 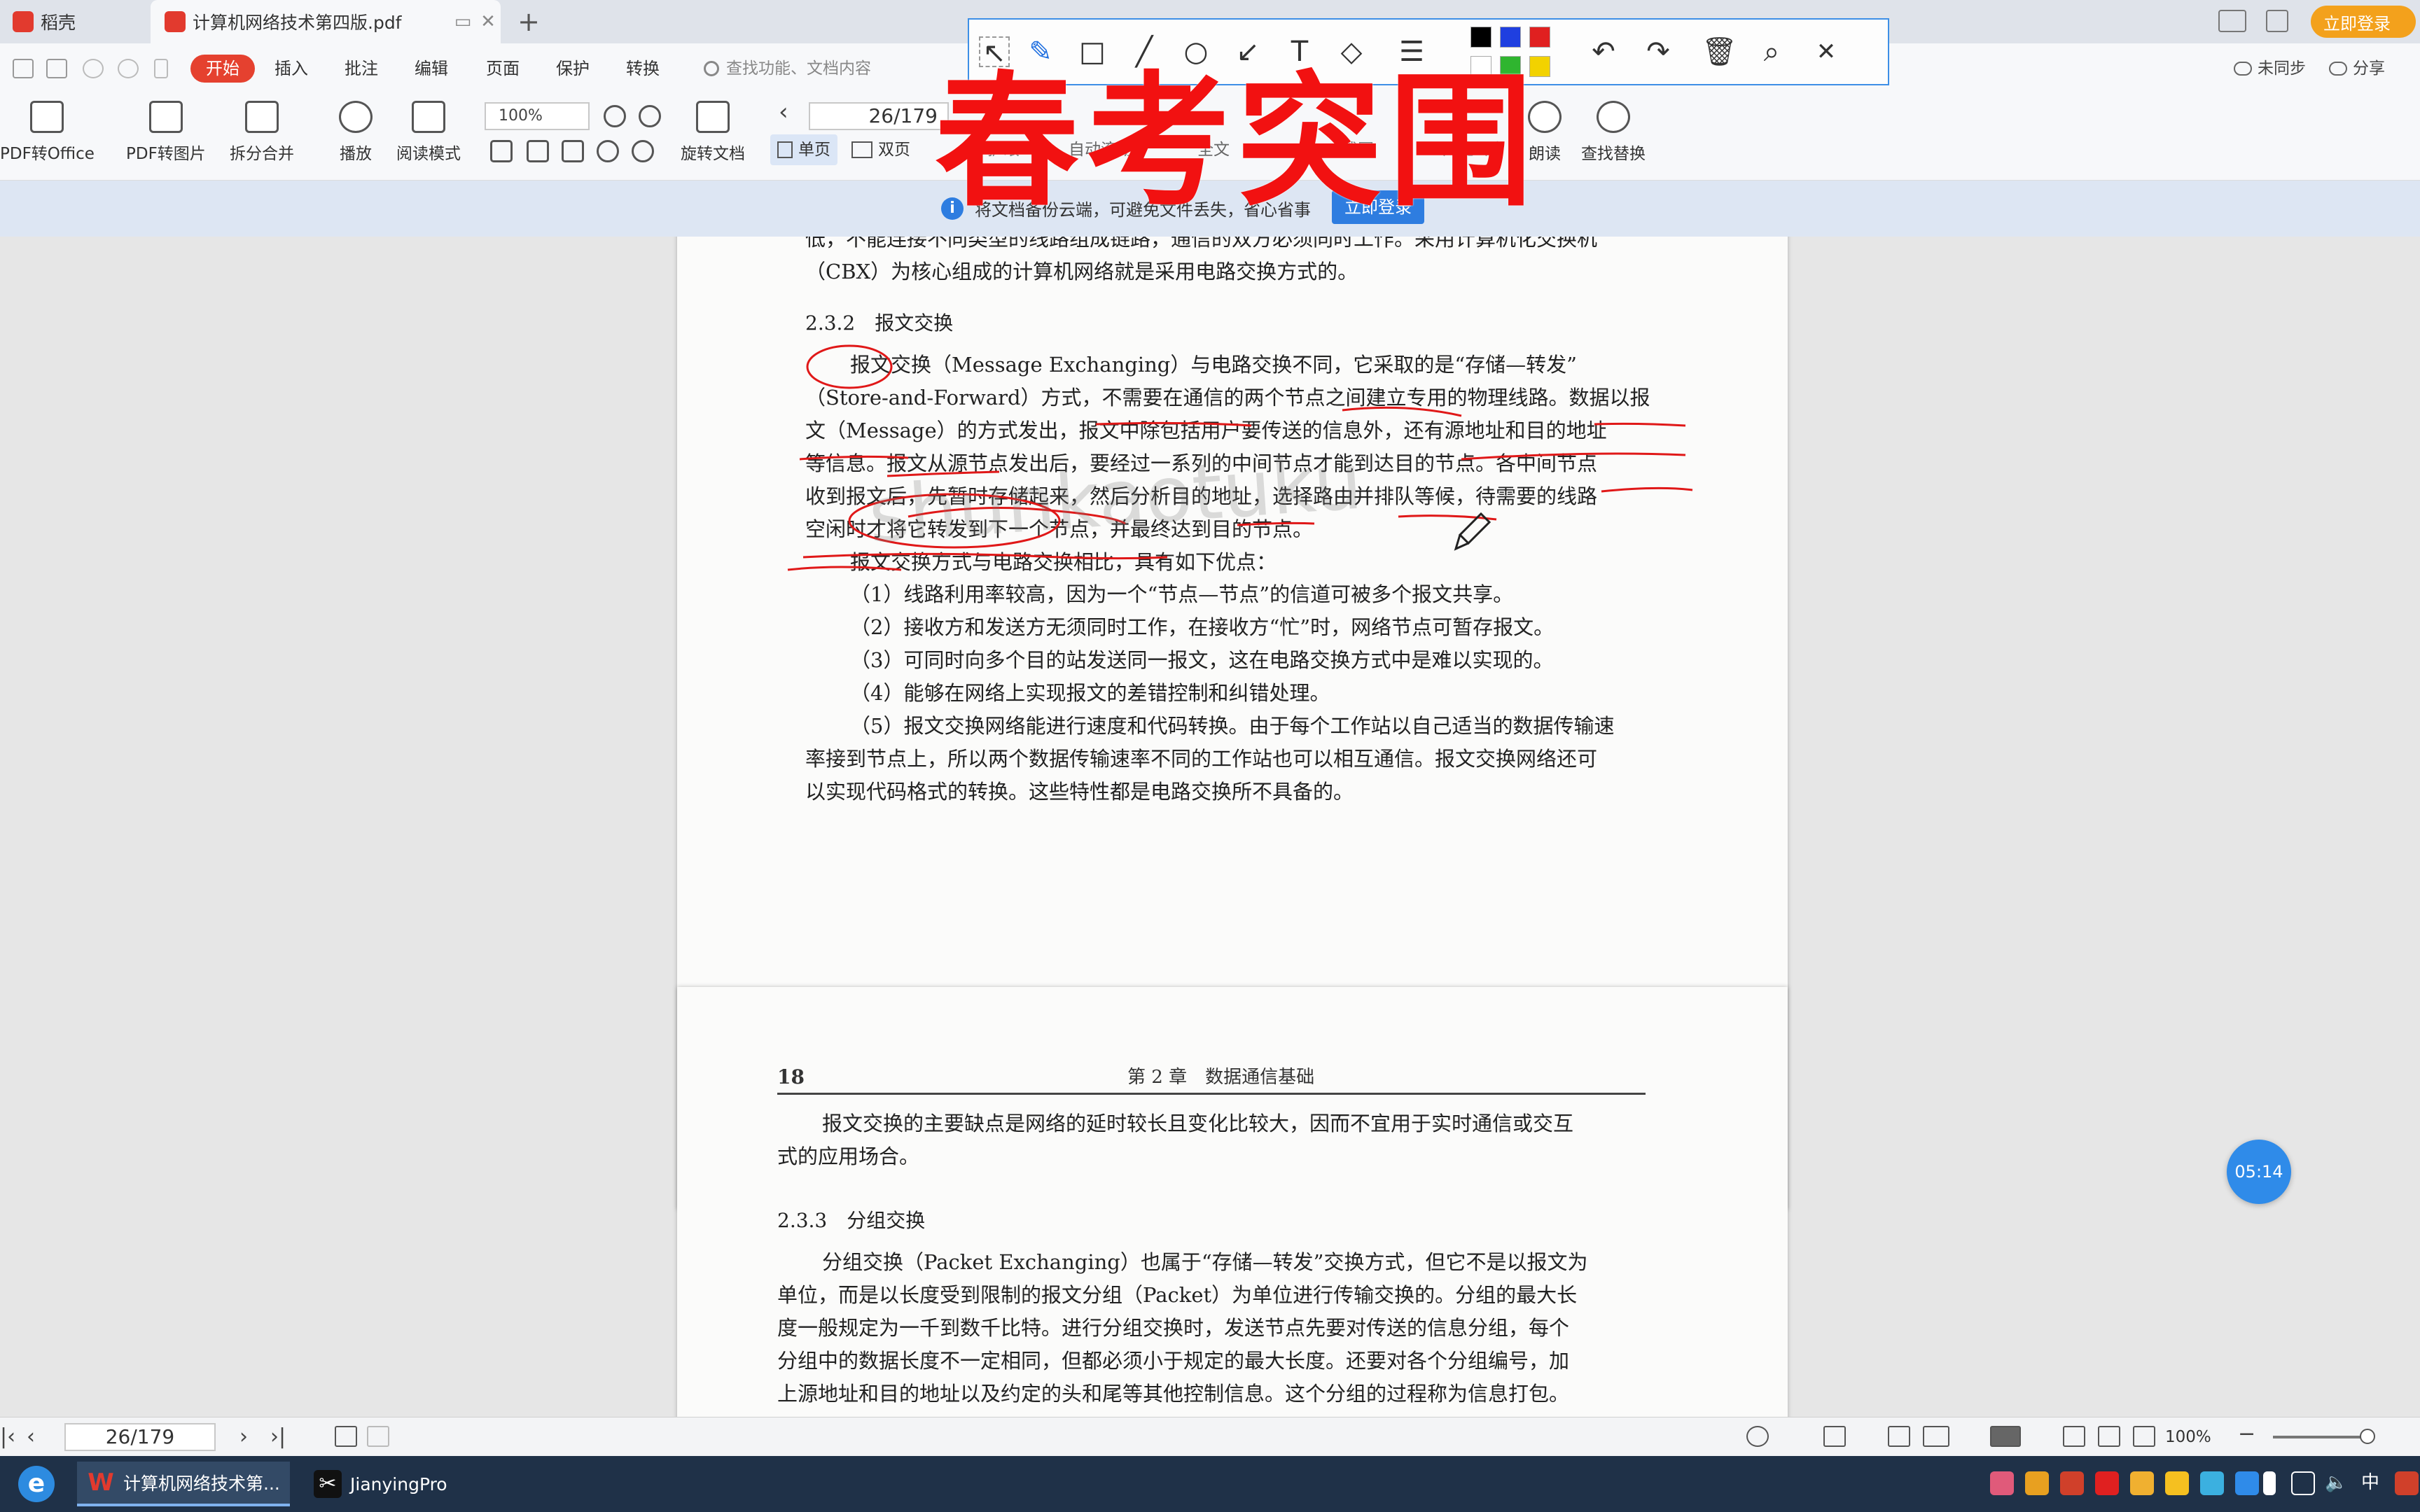 I want to click on zoom-out-minus-icon: −, so click(x=2246, y=1434).